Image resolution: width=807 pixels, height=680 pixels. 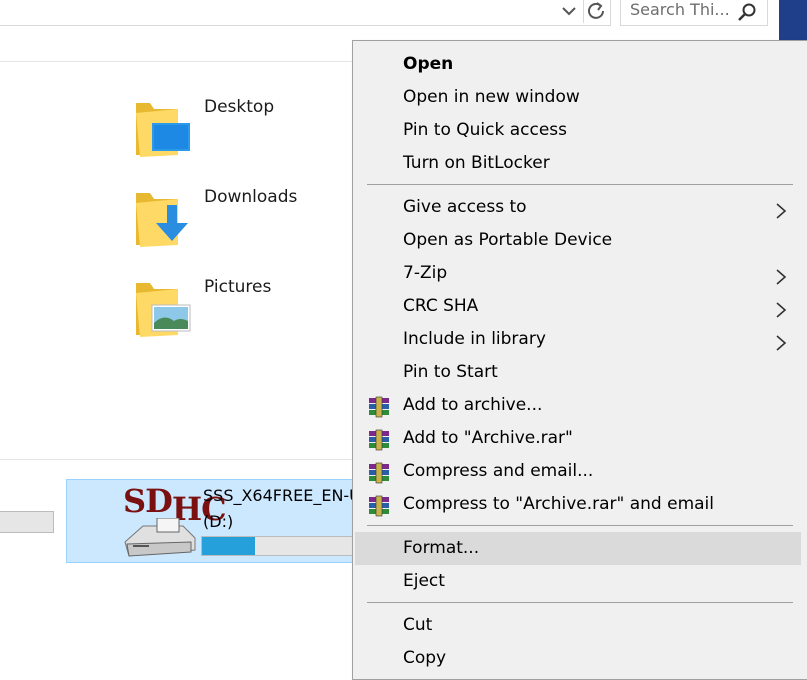 What do you see at coordinates (148, 501) in the screenshot?
I see `sdhc-badge-sd: SD` at bounding box center [148, 501].